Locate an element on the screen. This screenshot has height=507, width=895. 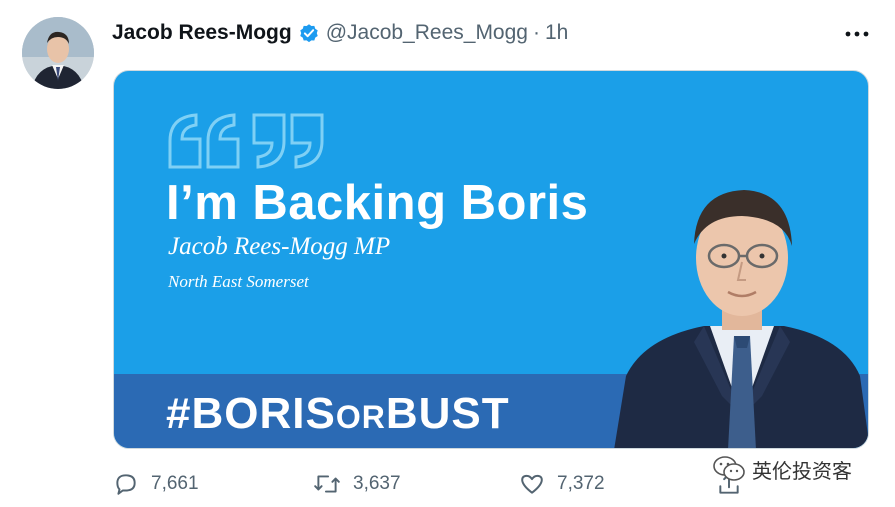
hashtag-part-bust: BUST is located at coordinates (447, 413).